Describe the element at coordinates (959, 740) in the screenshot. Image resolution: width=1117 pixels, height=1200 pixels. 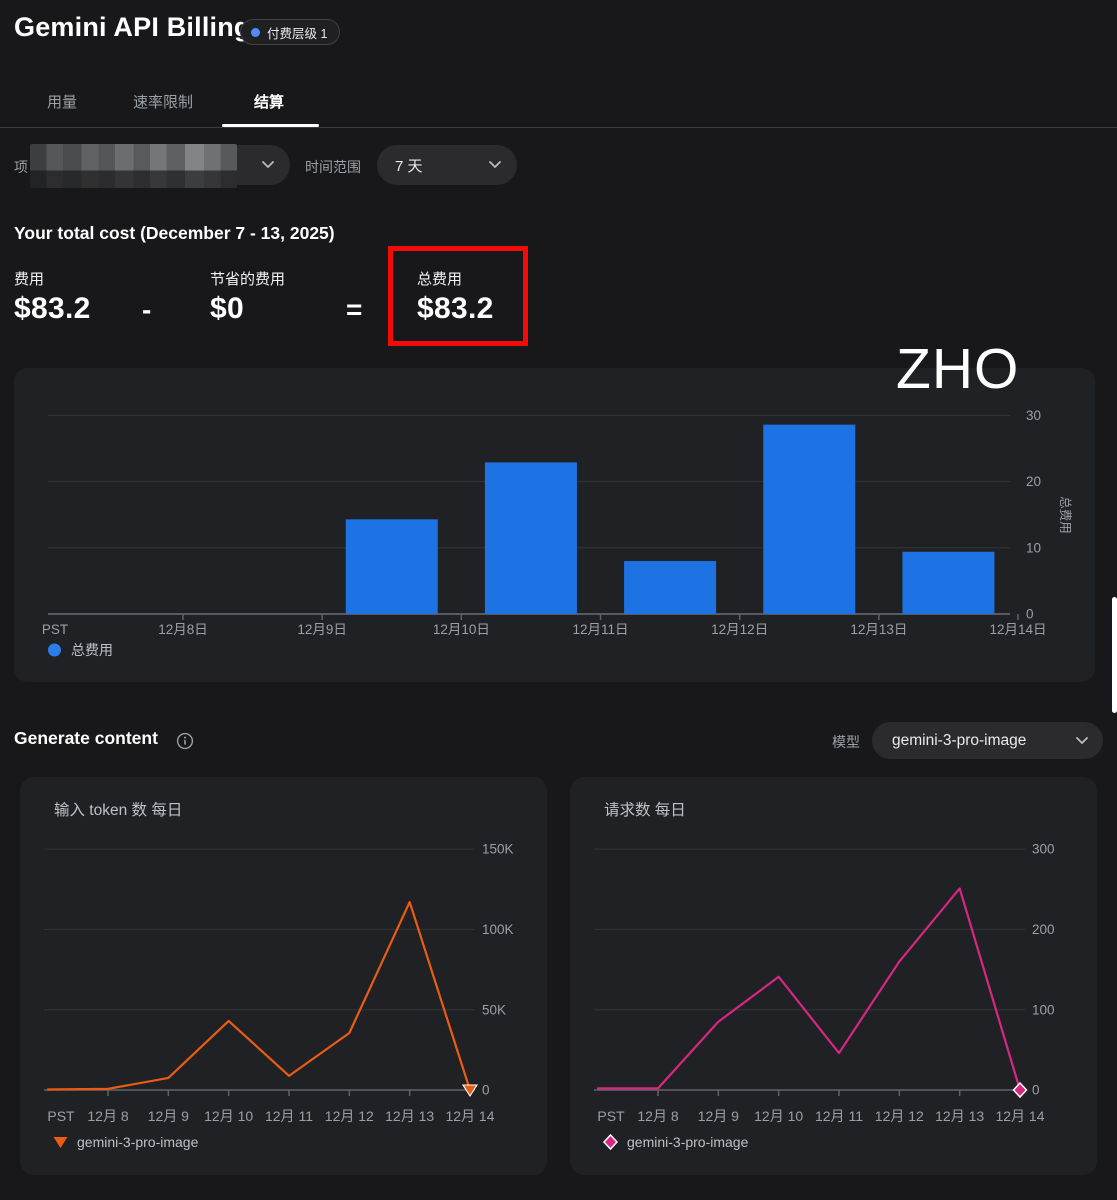
I see `model-value: gemini-3-pro-image` at that location.